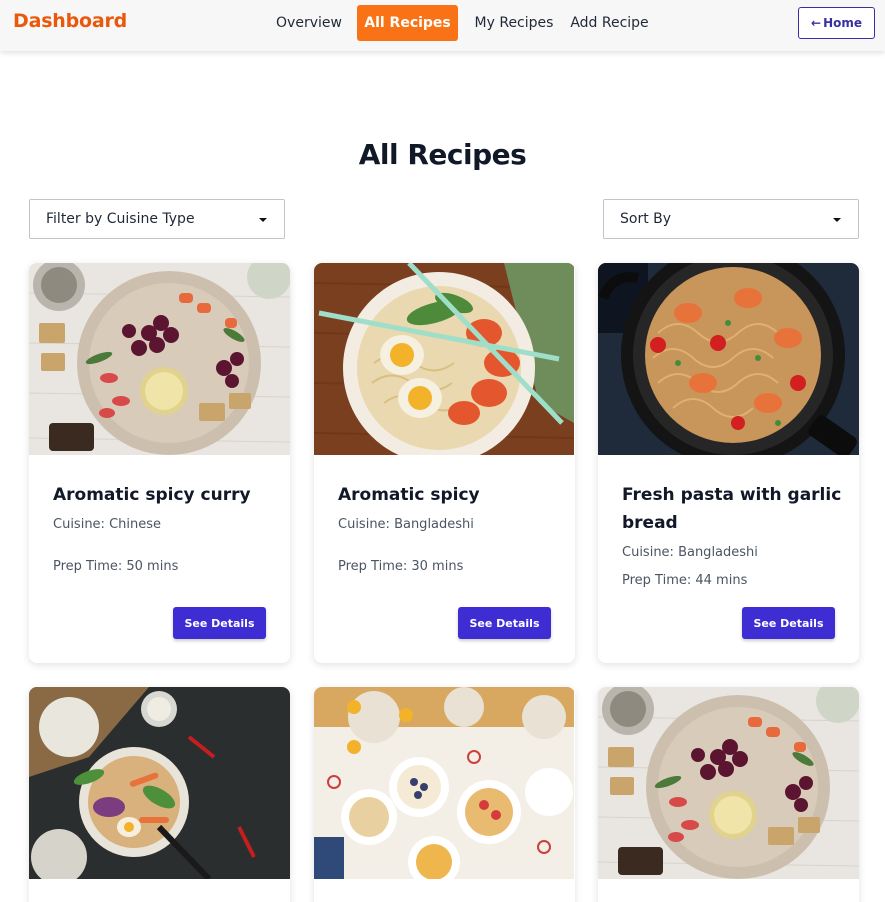 Image resolution: width=885 pixels, height=902 pixels. What do you see at coordinates (728, 359) in the screenshot?
I see `shrimp-pasta-pan-photo` at bounding box center [728, 359].